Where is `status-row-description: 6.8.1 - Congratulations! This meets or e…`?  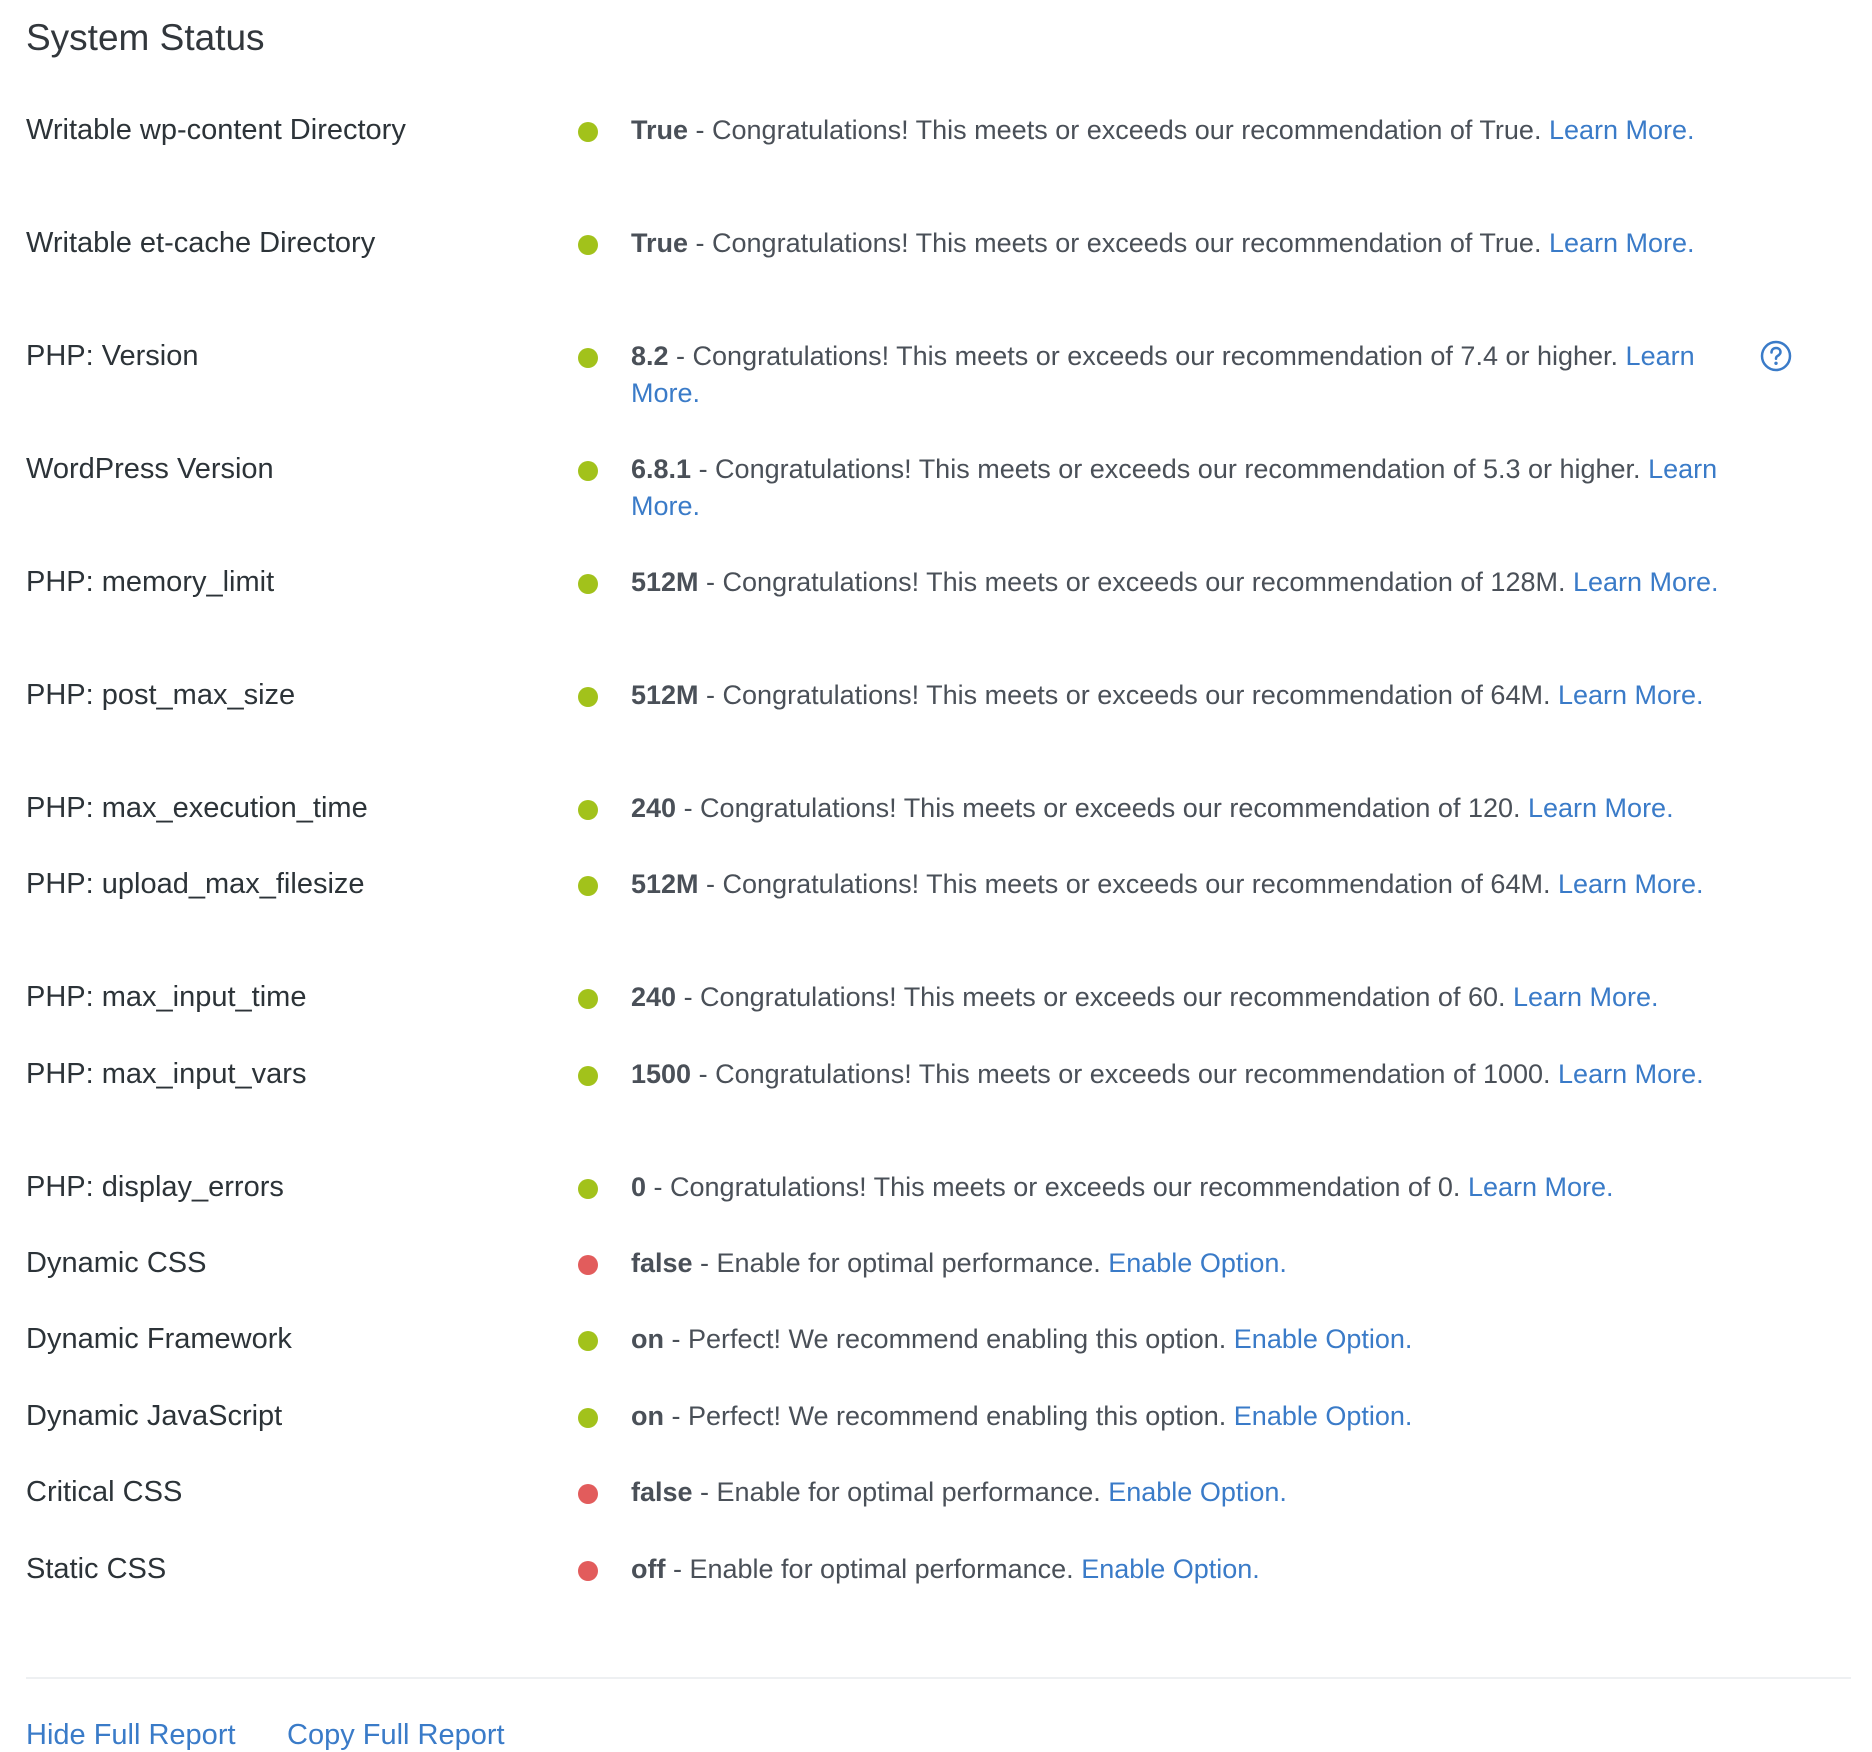 status-row-description: 6.8.1 - Congratulations! This meets or e… is located at coordinates (1178, 488).